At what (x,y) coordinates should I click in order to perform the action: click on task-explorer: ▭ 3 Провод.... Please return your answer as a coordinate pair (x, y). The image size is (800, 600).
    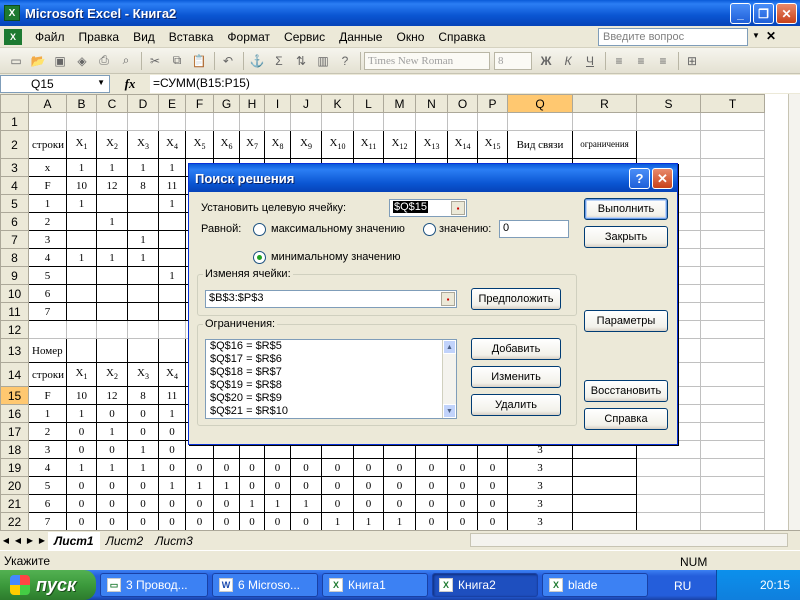
    Looking at the image, I should click on (154, 585).